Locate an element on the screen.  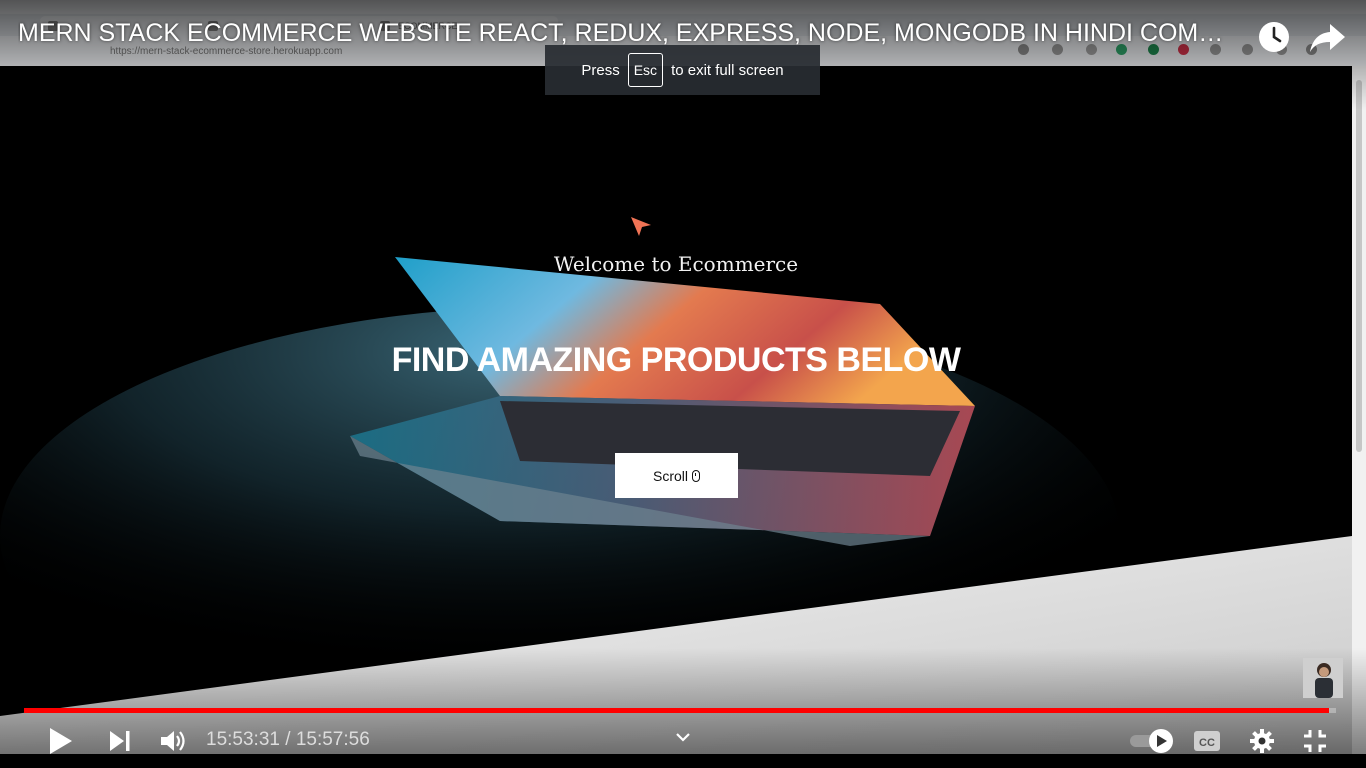
play-button is located at coordinates (60, 741).